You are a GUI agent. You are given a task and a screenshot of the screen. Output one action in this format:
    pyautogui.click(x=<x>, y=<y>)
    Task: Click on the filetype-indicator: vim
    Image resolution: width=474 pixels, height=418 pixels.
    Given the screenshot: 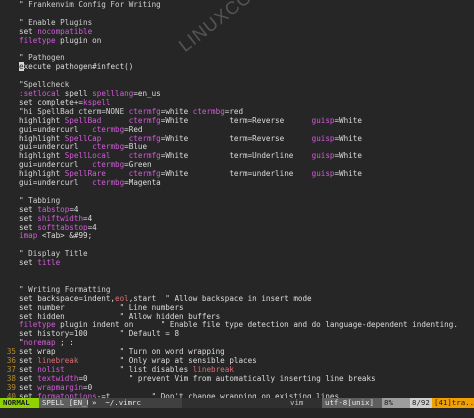 What is the action you would take?
    pyautogui.click(x=297, y=402)
    